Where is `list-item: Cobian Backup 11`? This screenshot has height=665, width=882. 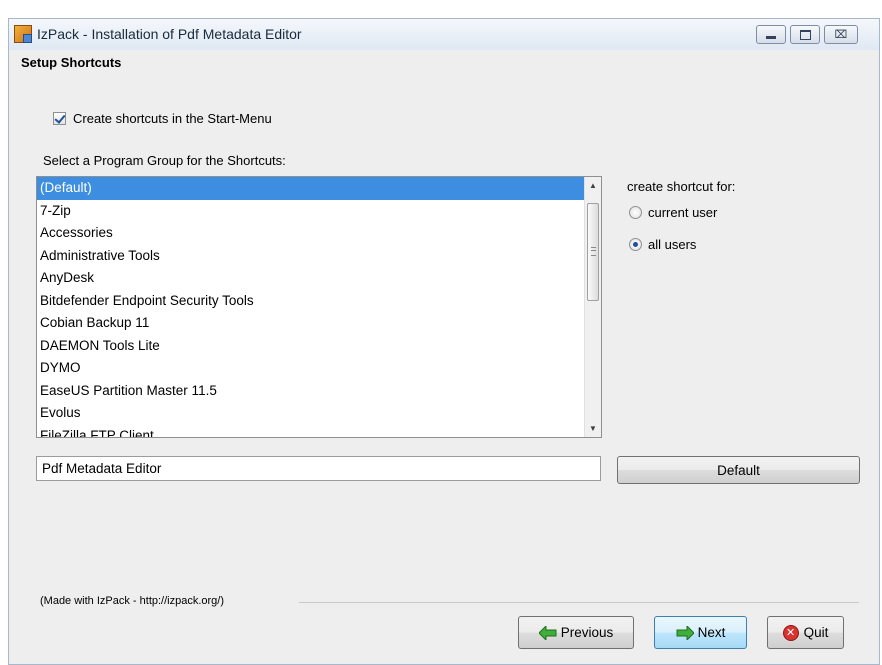
list-item: Cobian Backup 11 is located at coordinates (310, 323).